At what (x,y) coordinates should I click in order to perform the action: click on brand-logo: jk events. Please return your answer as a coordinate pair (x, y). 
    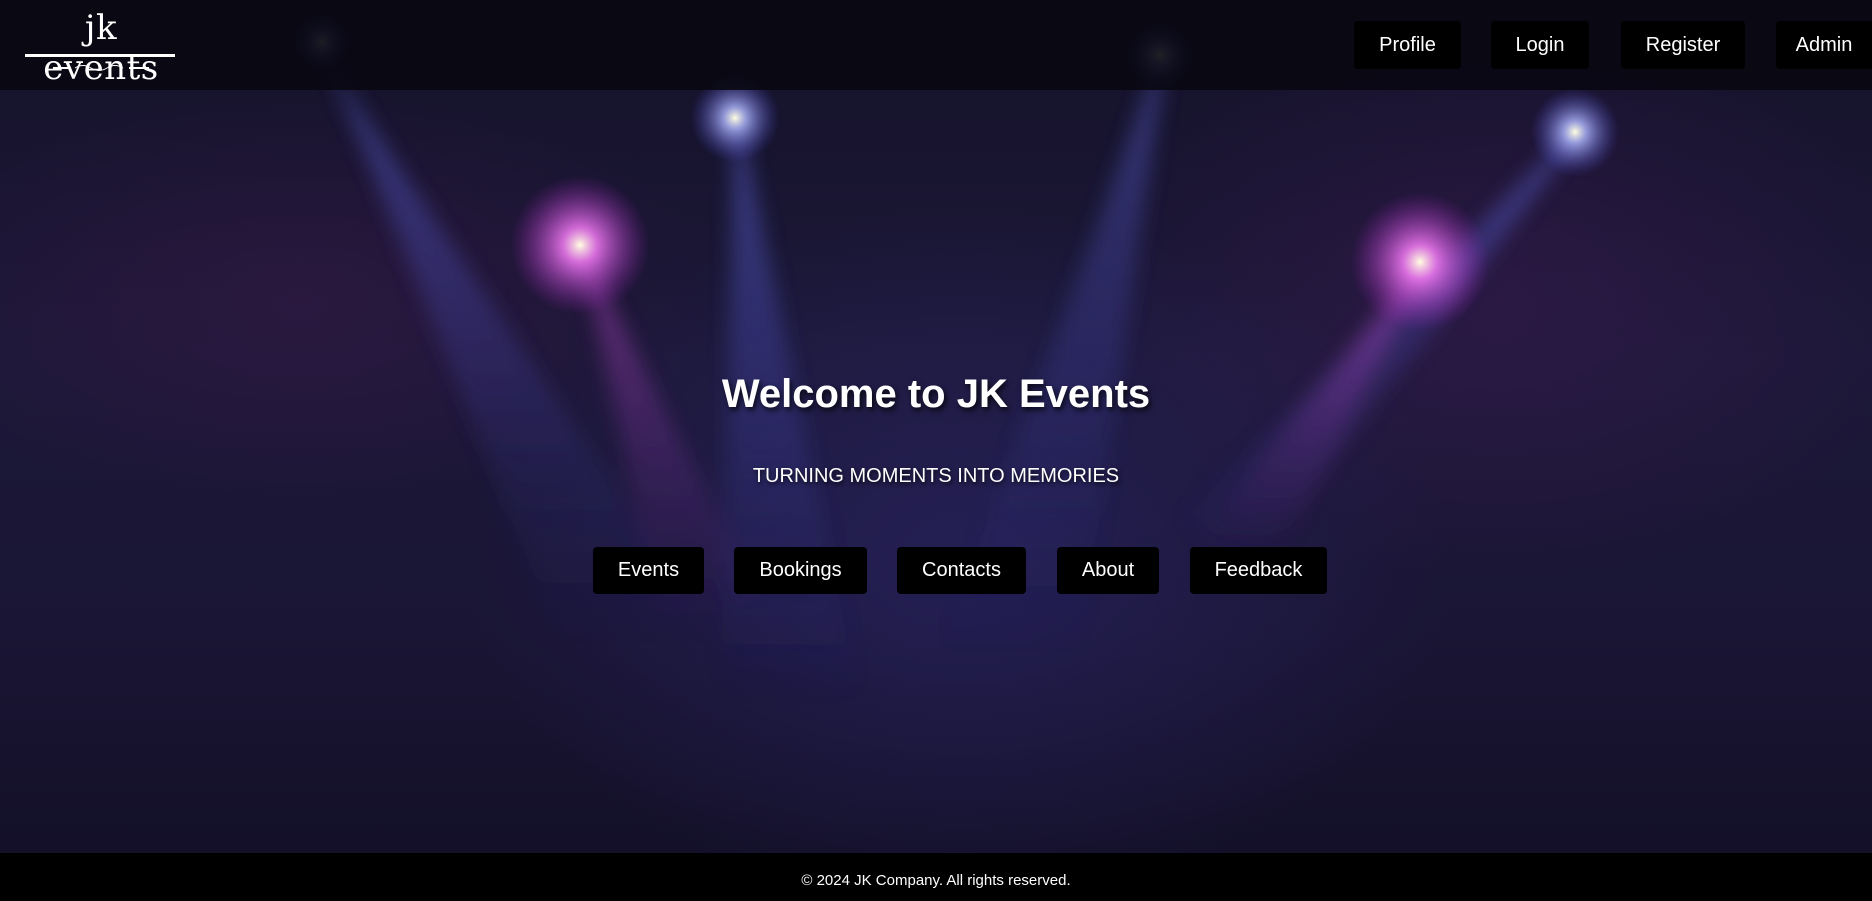
    Looking at the image, I should click on (101, 48).